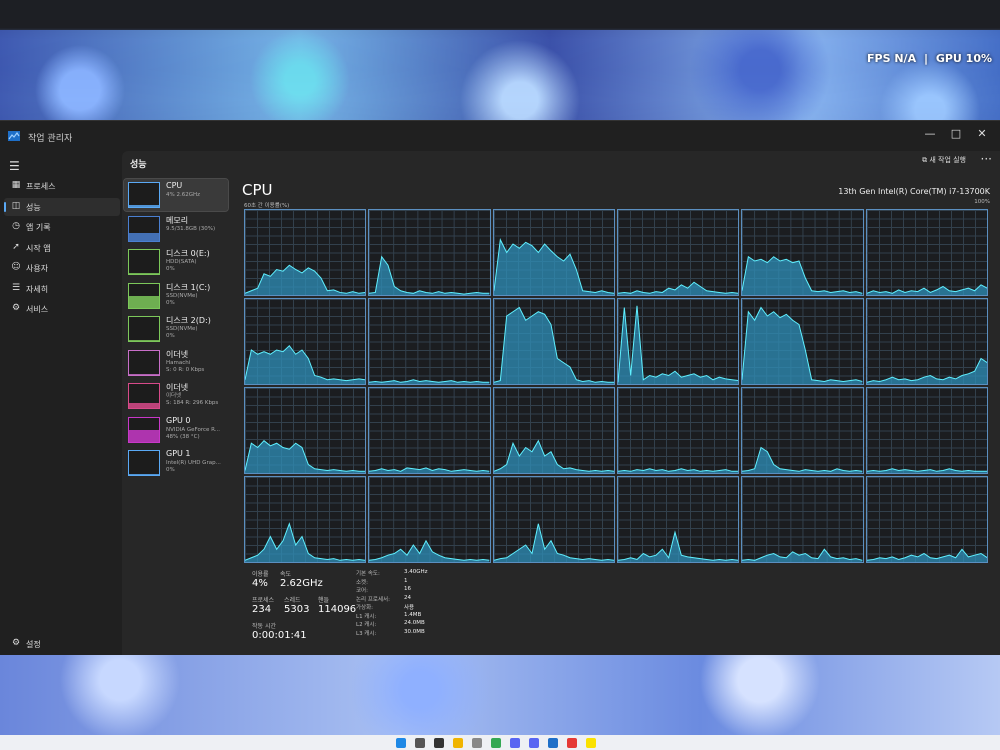 The height and width of the screenshot is (750, 1000). What do you see at coordinates (591, 743) in the screenshot?
I see `kakaotalk-icon` at bounding box center [591, 743].